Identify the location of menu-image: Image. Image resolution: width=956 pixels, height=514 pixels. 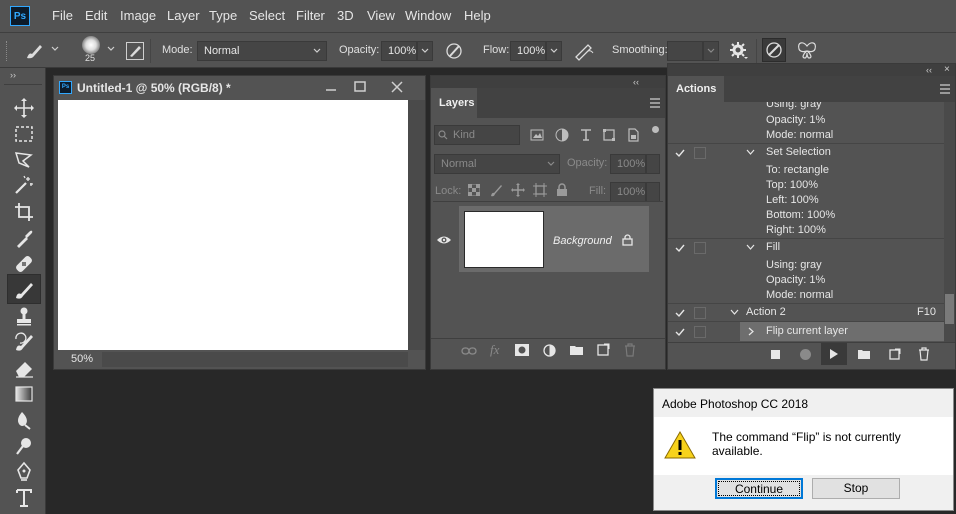
(138, 16).